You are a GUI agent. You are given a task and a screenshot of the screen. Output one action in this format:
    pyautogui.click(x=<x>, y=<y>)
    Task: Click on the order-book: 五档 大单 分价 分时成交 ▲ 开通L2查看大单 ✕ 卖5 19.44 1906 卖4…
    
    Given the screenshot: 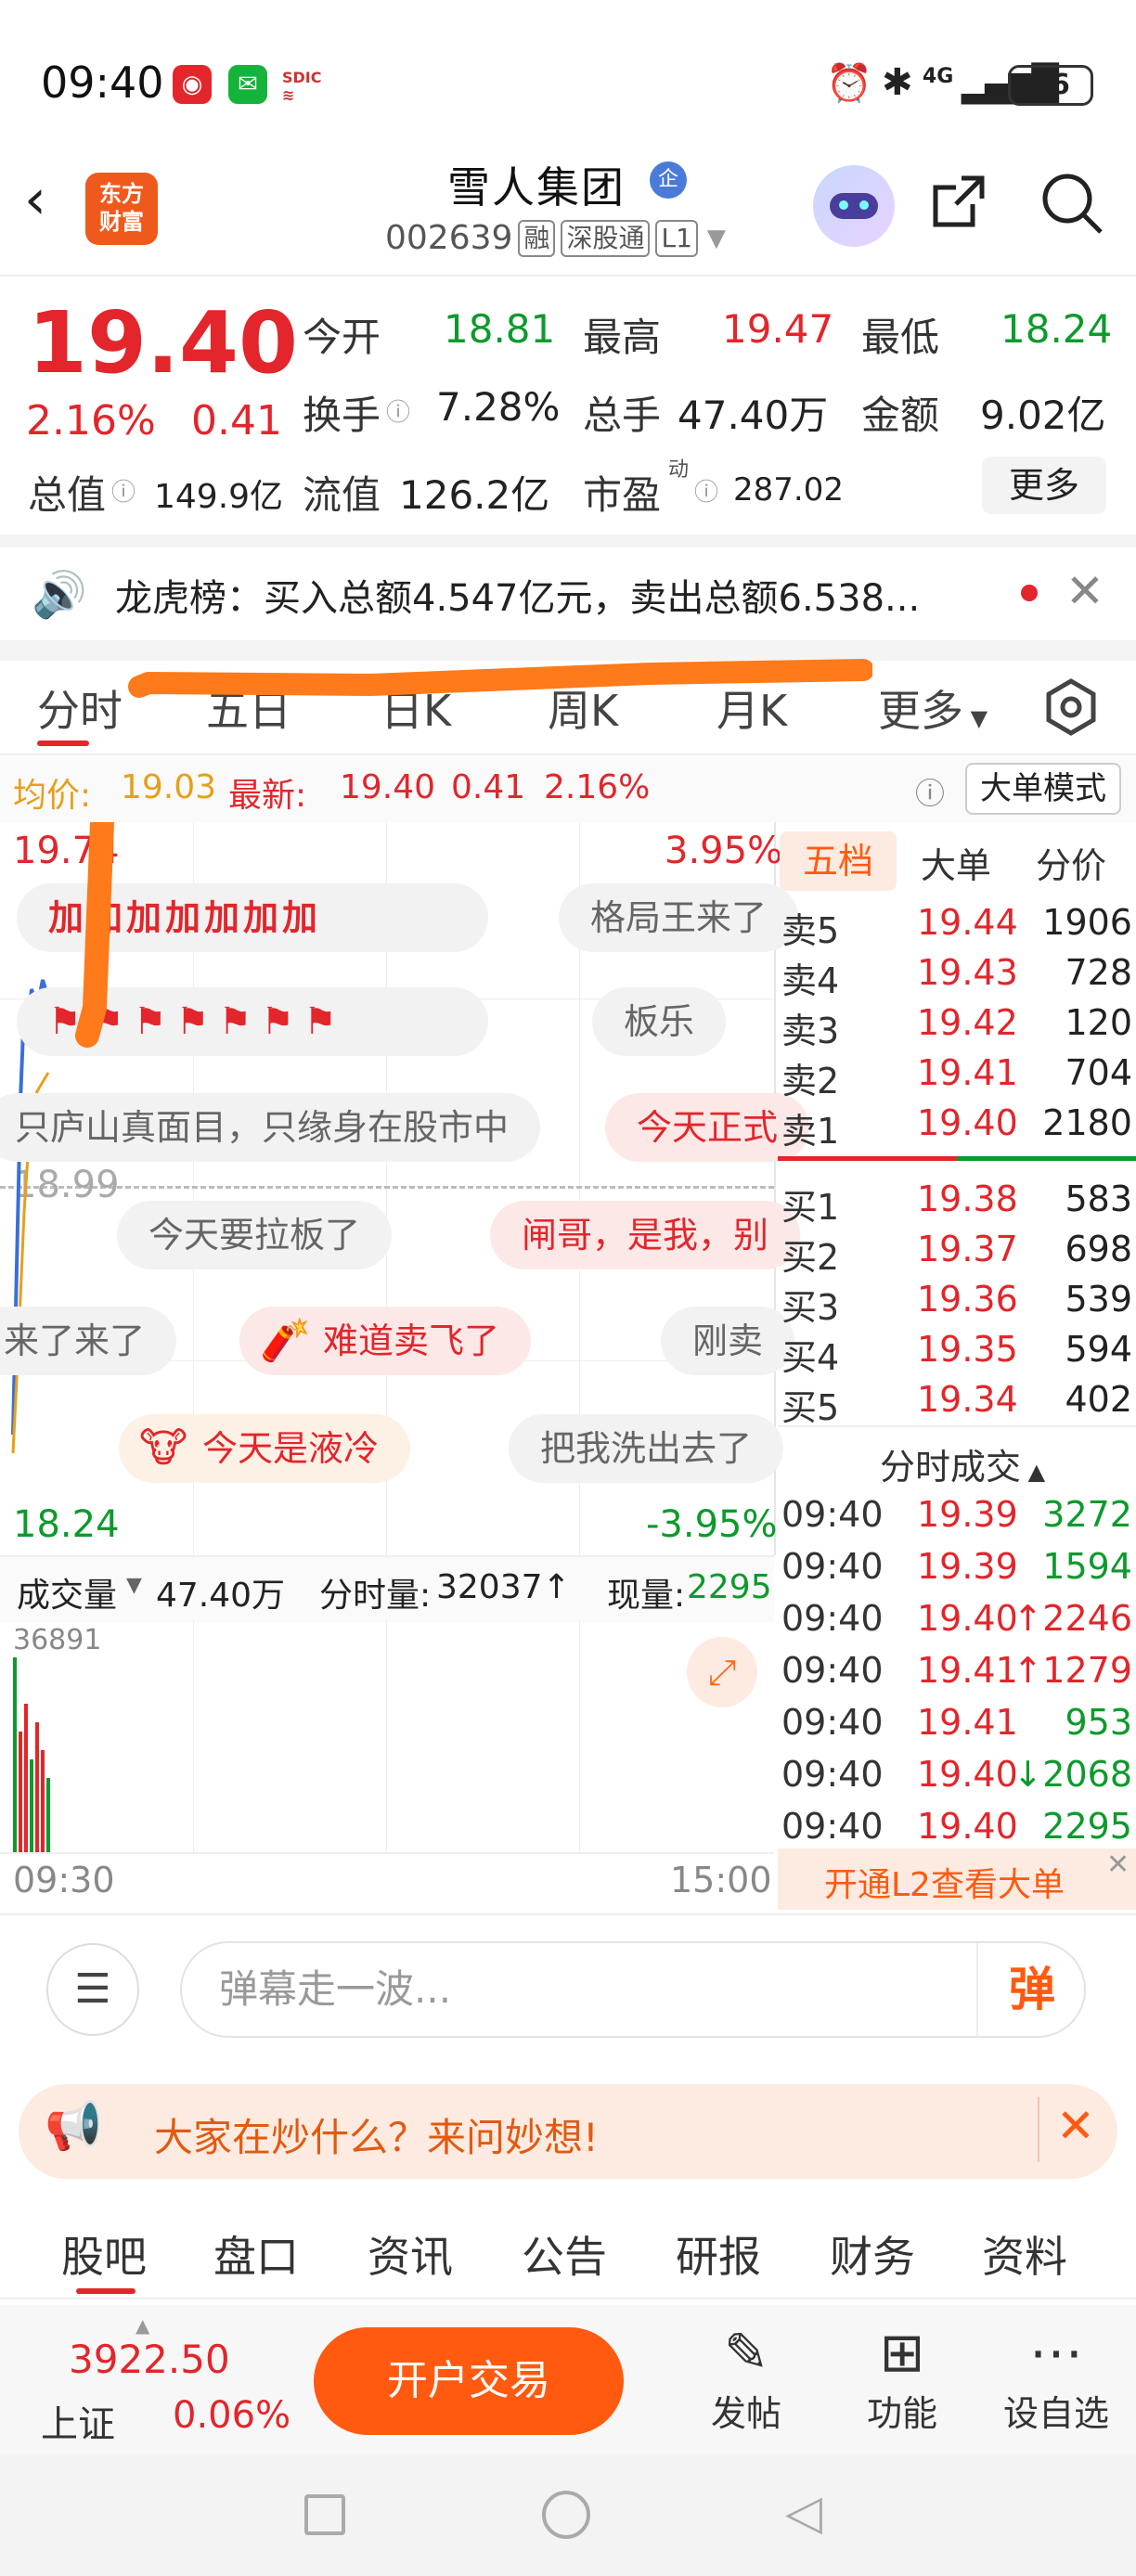 What is the action you would take?
    pyautogui.click(x=957, y=1366)
    